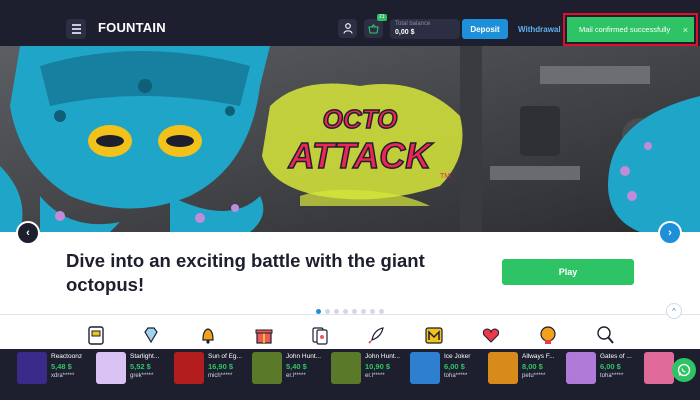 The height and width of the screenshot is (400, 700). I want to click on magnifier-icon, so click(605, 335).